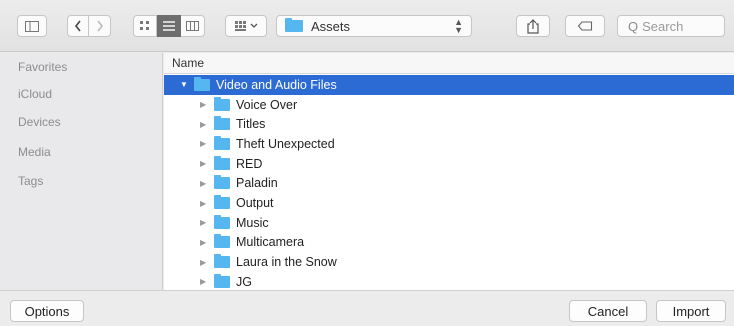 The image size is (734, 326). Describe the element at coordinates (449, 262) in the screenshot. I see `list-item-laura-in-the-snow: ▶ Laura in the Snow` at that location.